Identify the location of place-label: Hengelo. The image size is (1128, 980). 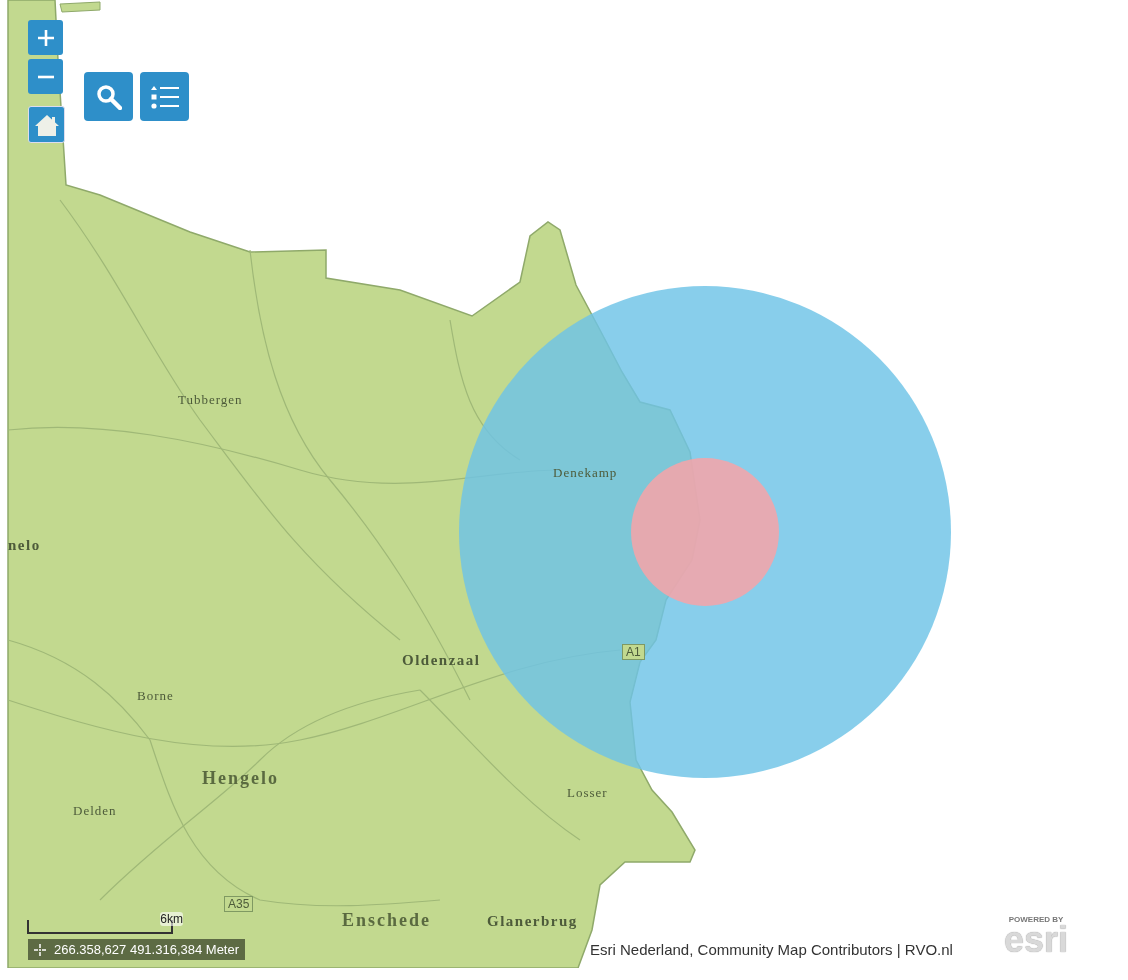
(240, 778).